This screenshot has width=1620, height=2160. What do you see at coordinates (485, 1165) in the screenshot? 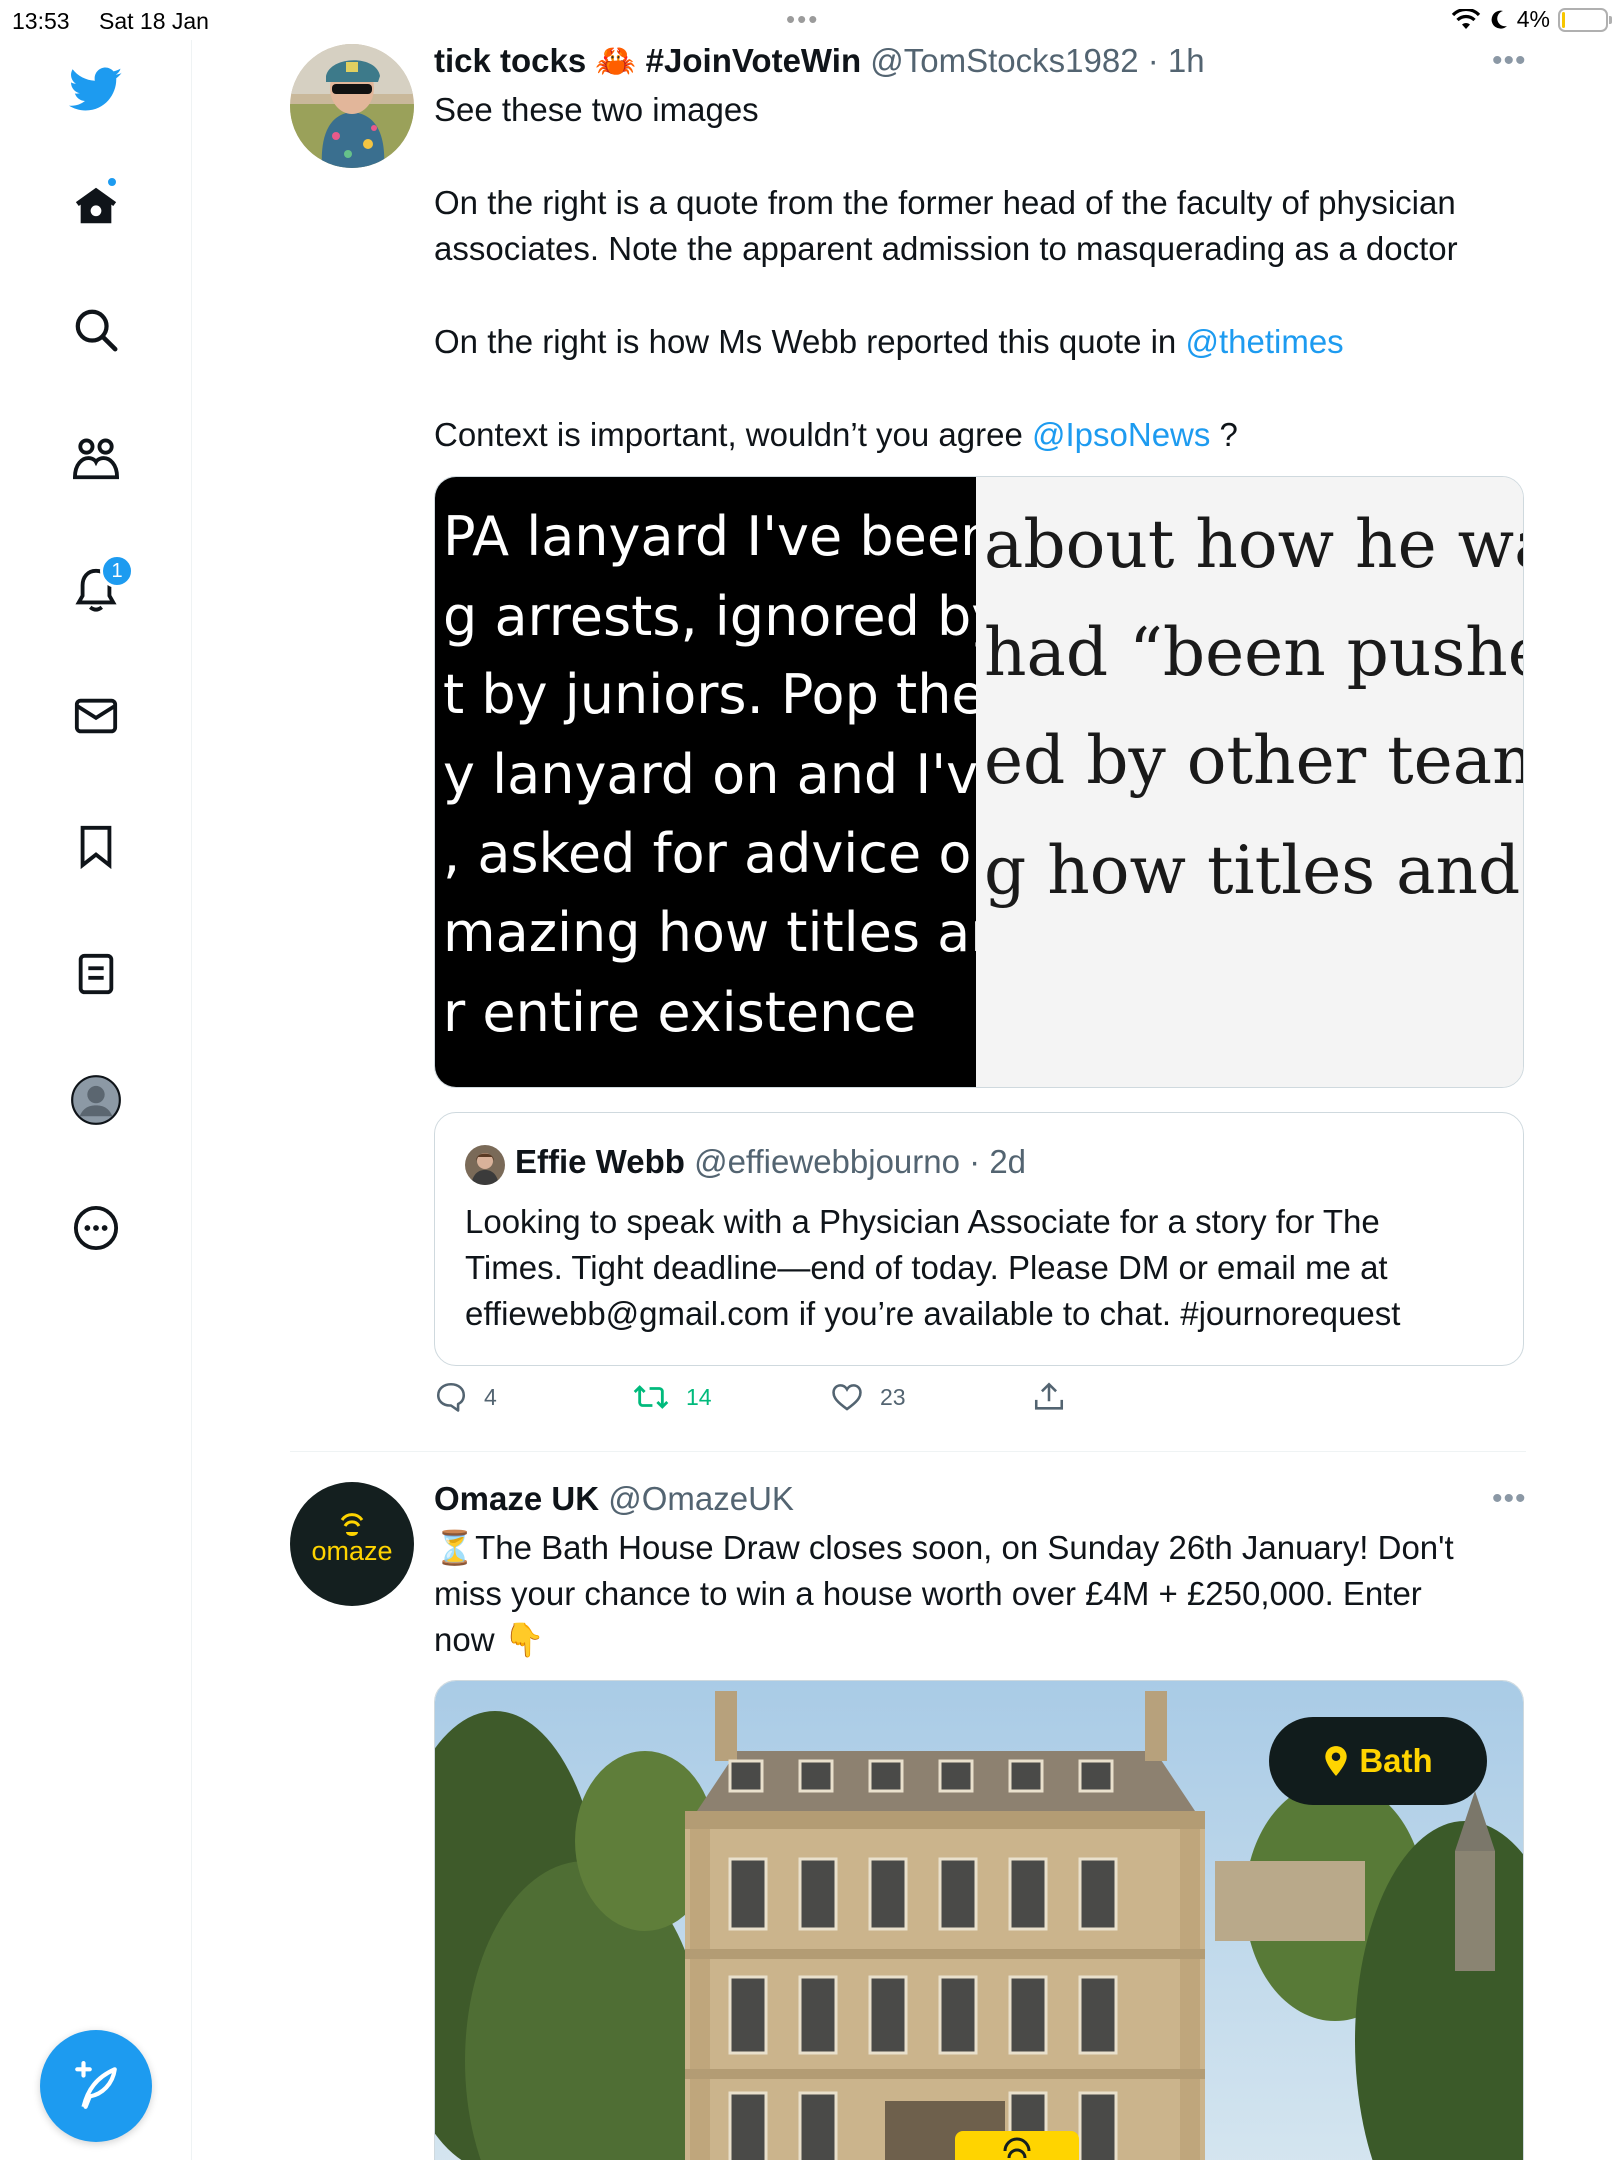
I see `avatar-effiewebb` at bounding box center [485, 1165].